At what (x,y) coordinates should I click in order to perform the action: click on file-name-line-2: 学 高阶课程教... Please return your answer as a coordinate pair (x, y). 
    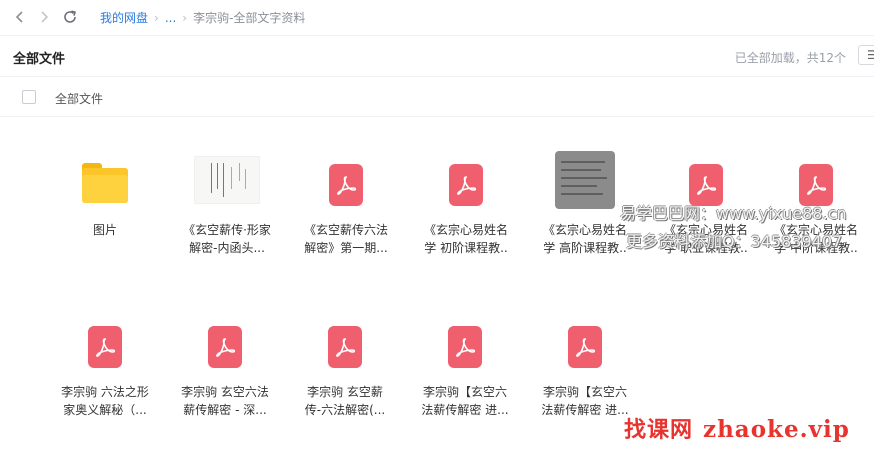
    Looking at the image, I should click on (585, 248).